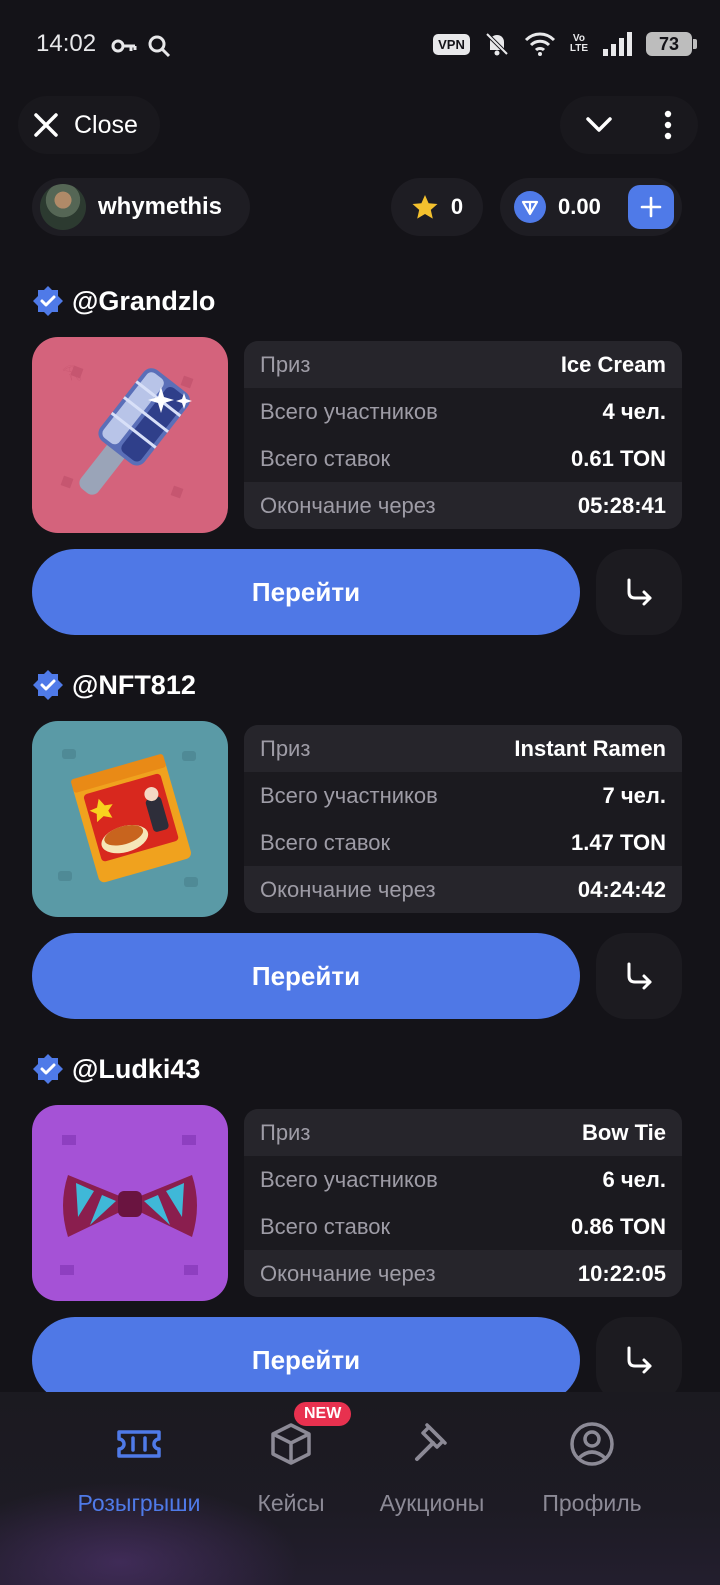  Describe the element at coordinates (668, 125) in the screenshot. I see `more-vertical-icon` at that location.